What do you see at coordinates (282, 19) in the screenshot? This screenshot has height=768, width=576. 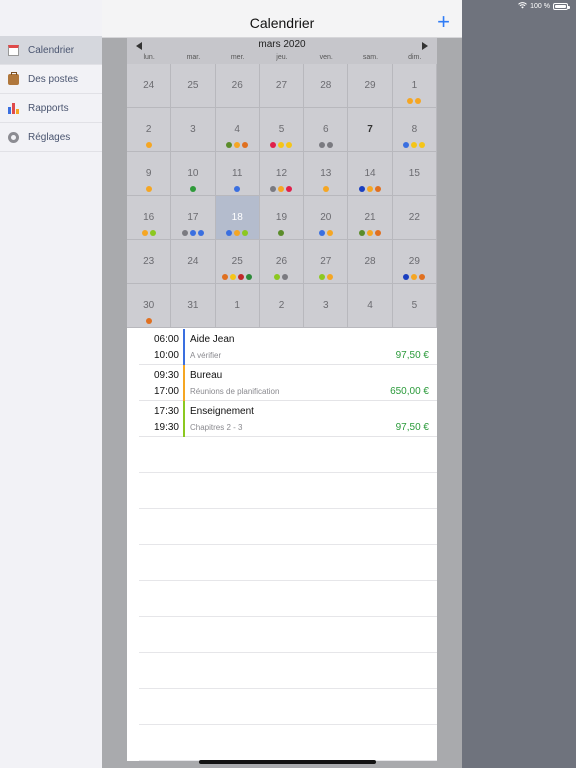 I see `navbar: Calendrier +` at bounding box center [282, 19].